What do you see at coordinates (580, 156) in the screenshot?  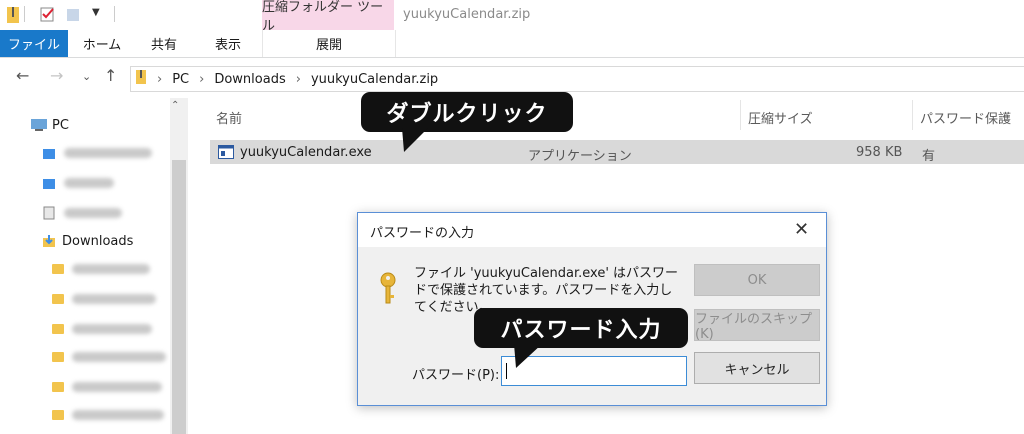 I see `file-type: アプリケーション` at bounding box center [580, 156].